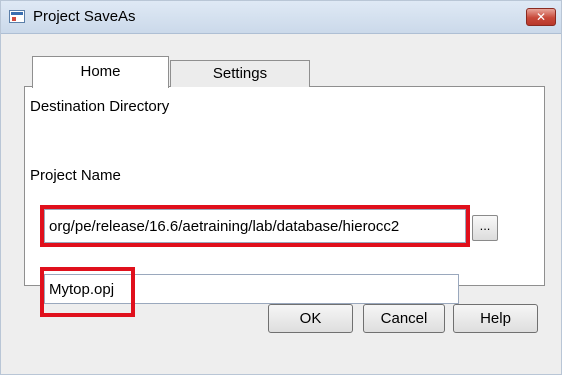 The width and height of the screenshot is (562, 375). Describe the element at coordinates (251, 289) in the screenshot. I see `project-name-input` at that location.